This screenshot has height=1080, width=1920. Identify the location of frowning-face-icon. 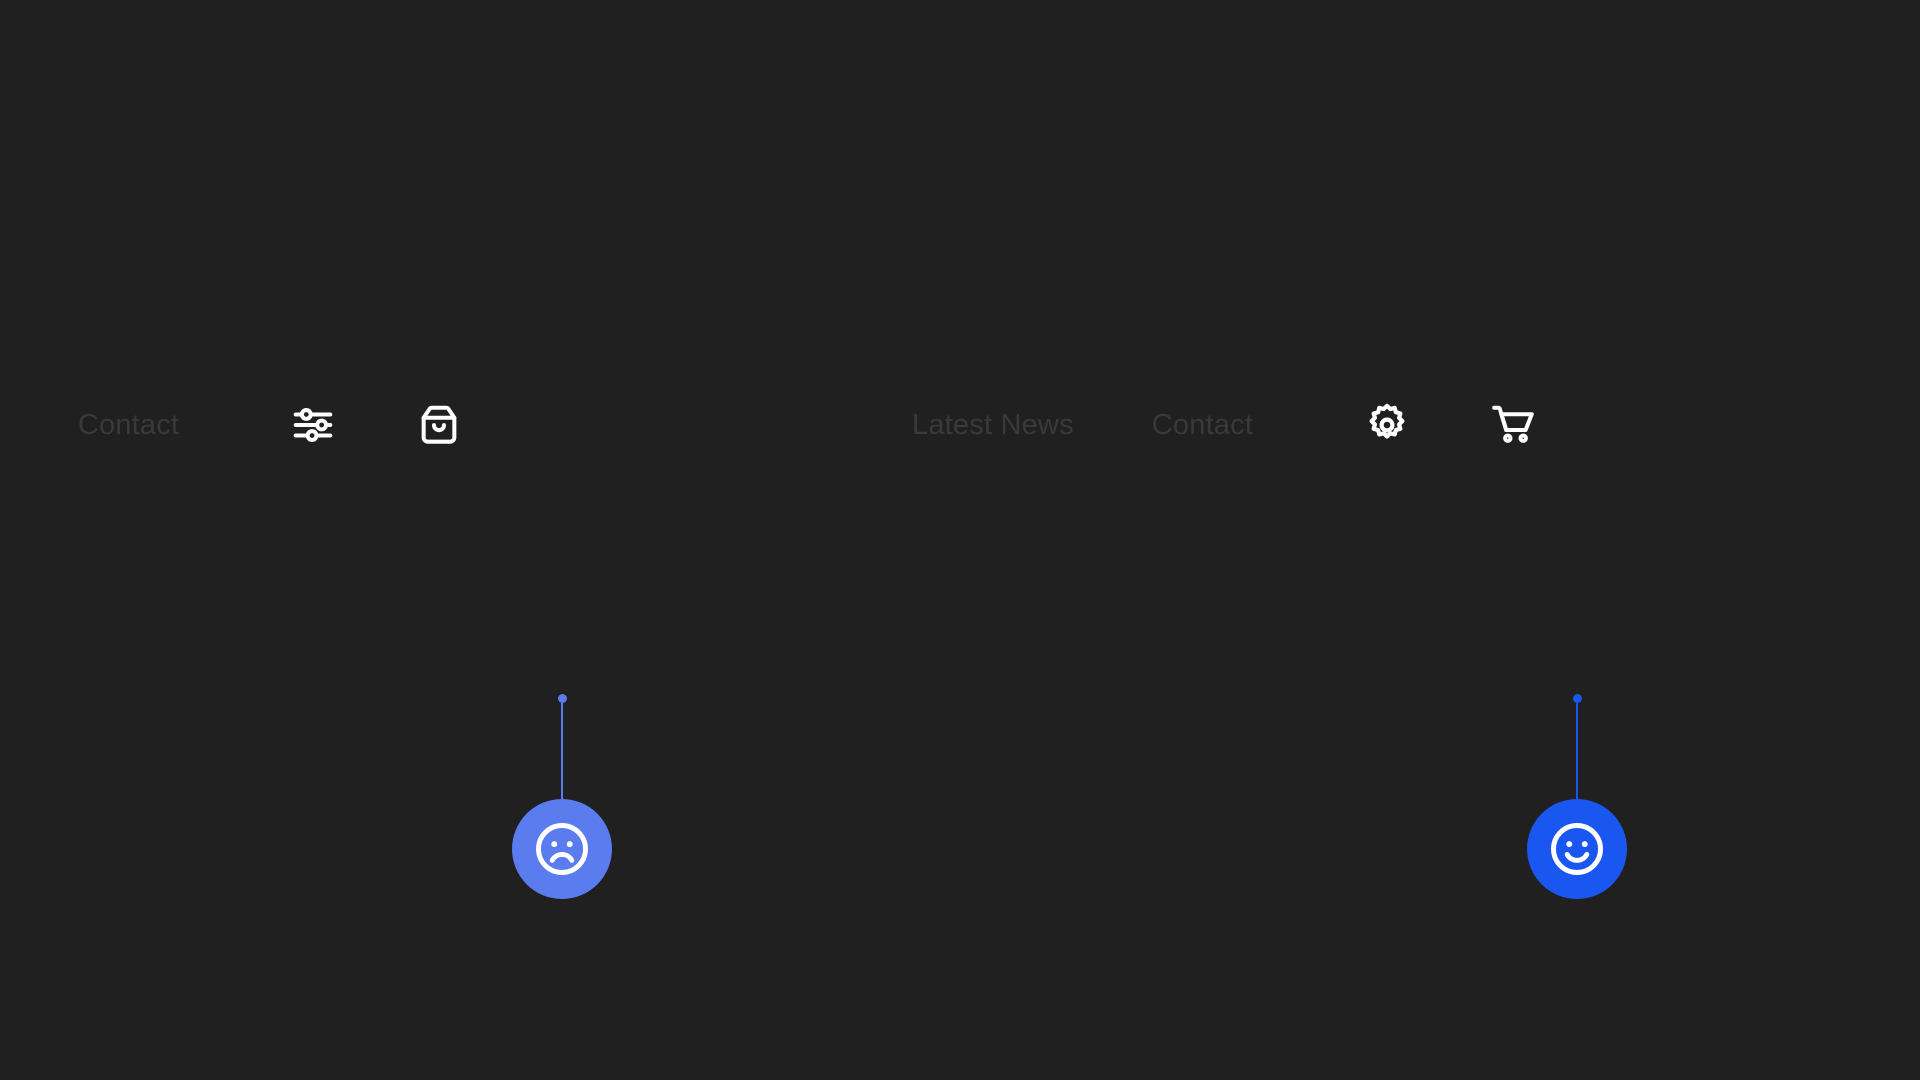
(562, 849).